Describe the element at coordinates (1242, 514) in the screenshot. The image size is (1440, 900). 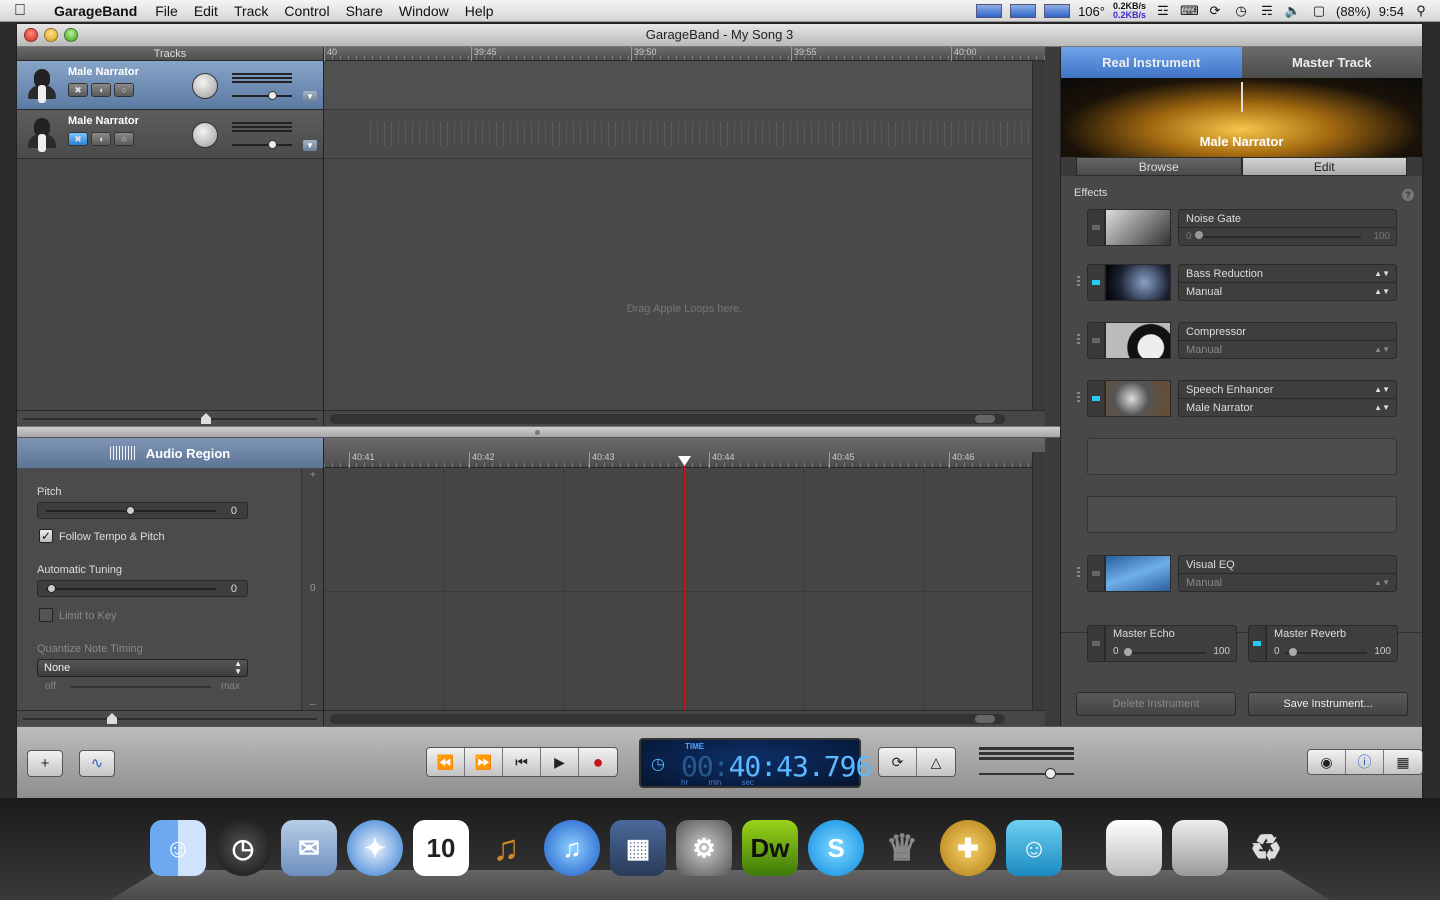
I see `empty-effect-slot` at that location.